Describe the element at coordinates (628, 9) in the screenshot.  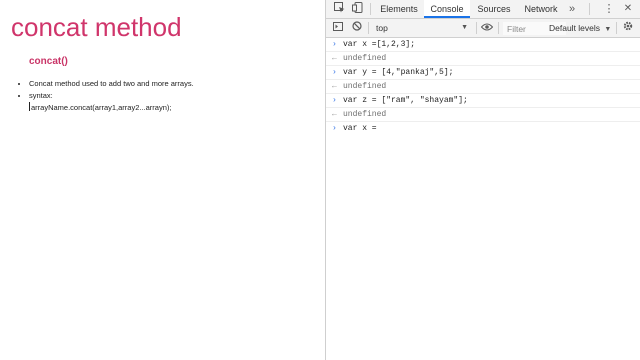
I see `close-icon: ✕` at that location.